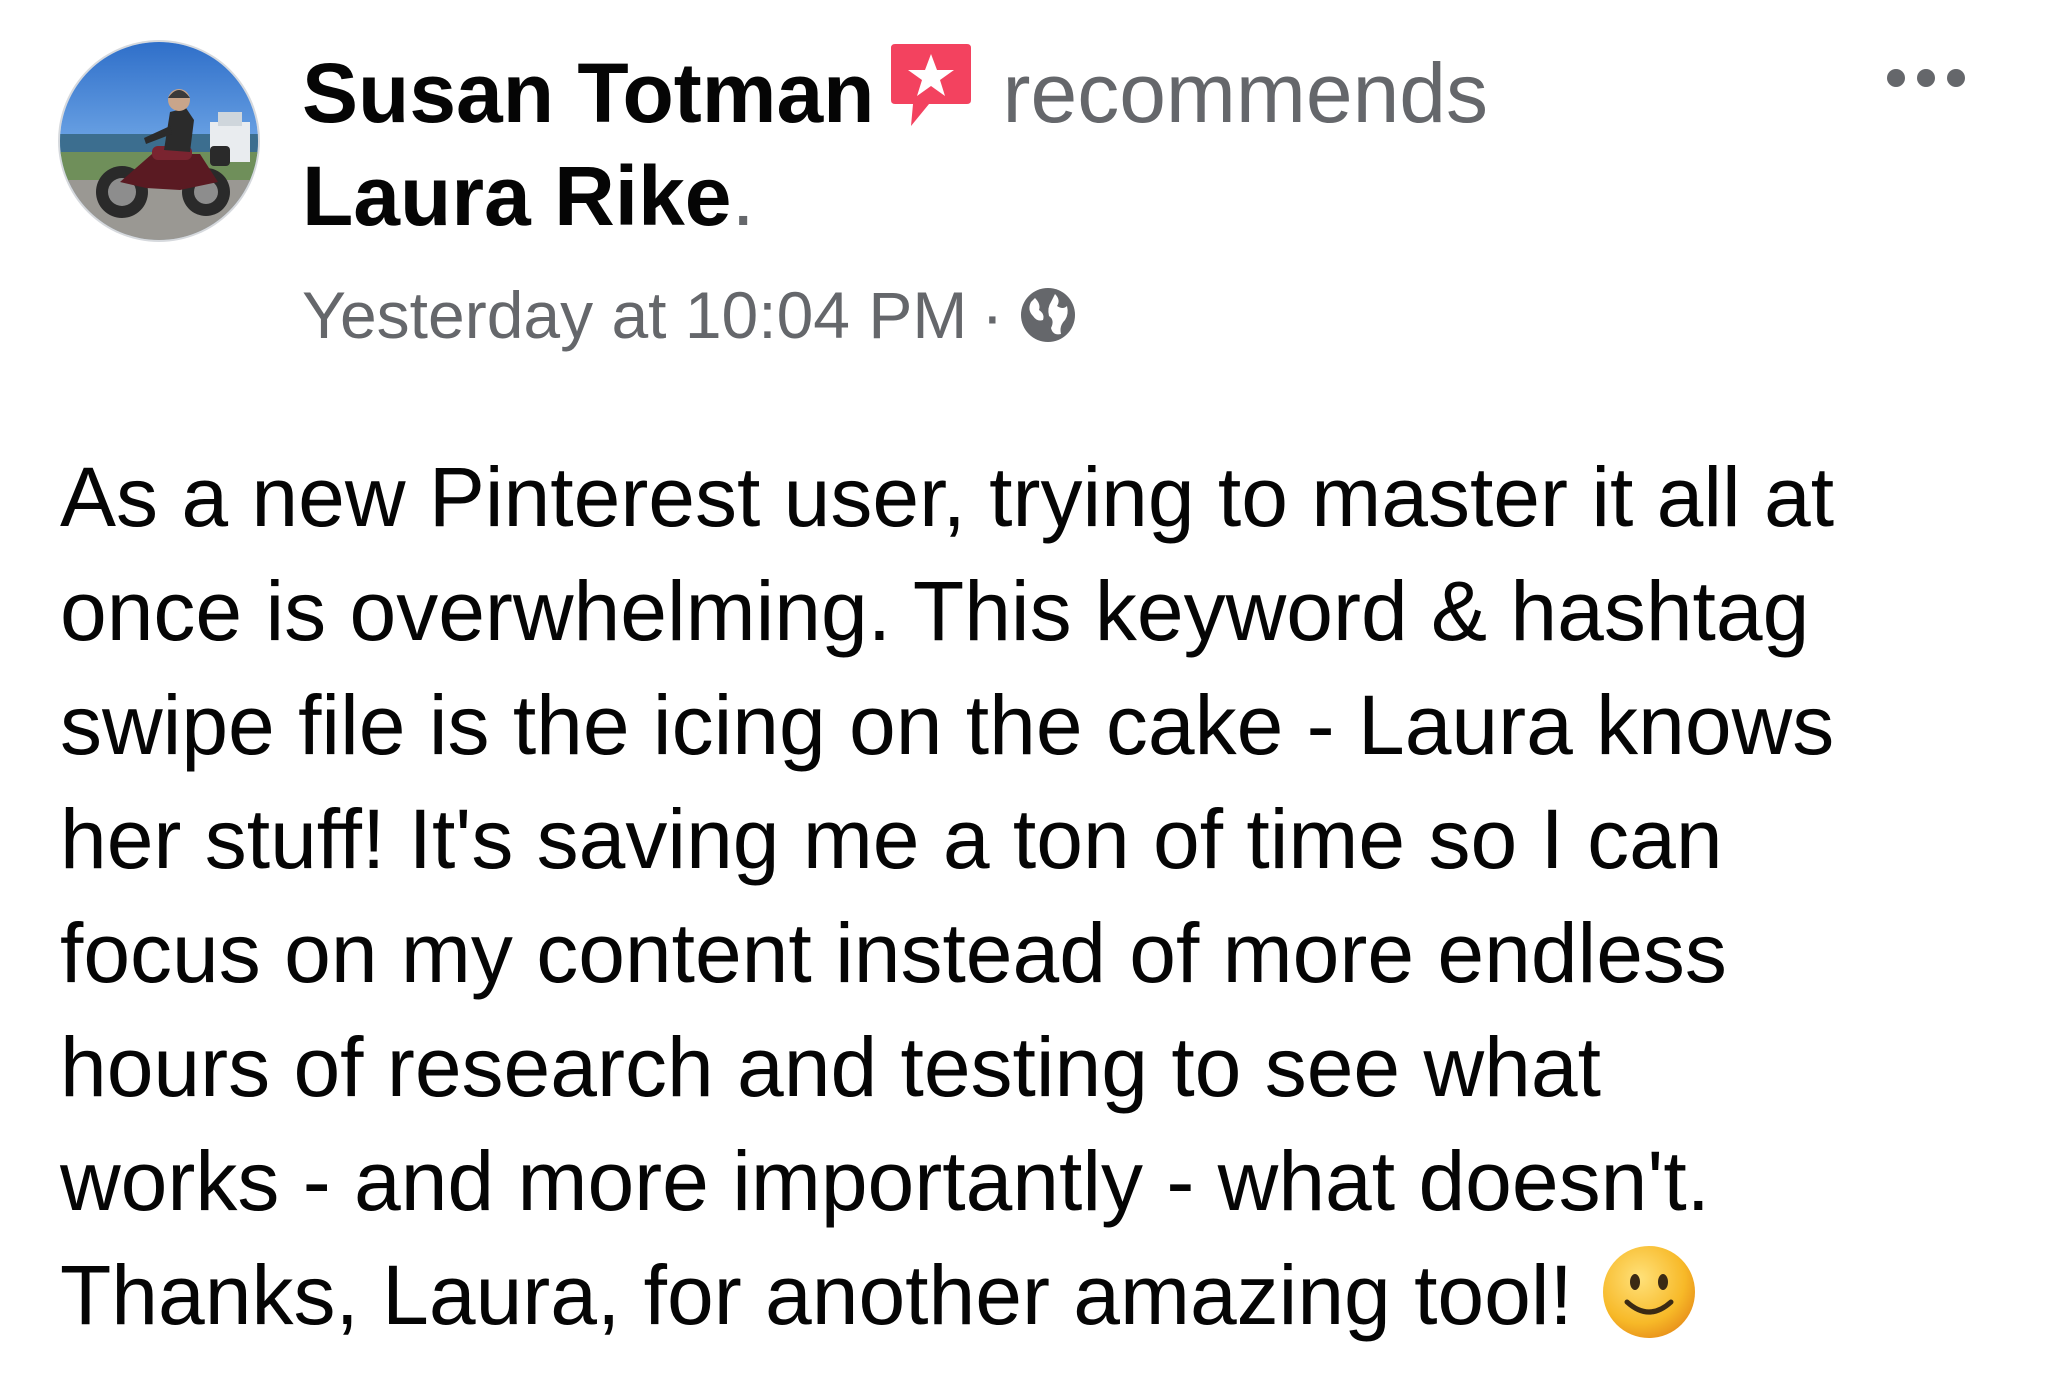  Describe the element at coordinates (930, 85) in the screenshot. I see `recommendation-star-icon` at that location.